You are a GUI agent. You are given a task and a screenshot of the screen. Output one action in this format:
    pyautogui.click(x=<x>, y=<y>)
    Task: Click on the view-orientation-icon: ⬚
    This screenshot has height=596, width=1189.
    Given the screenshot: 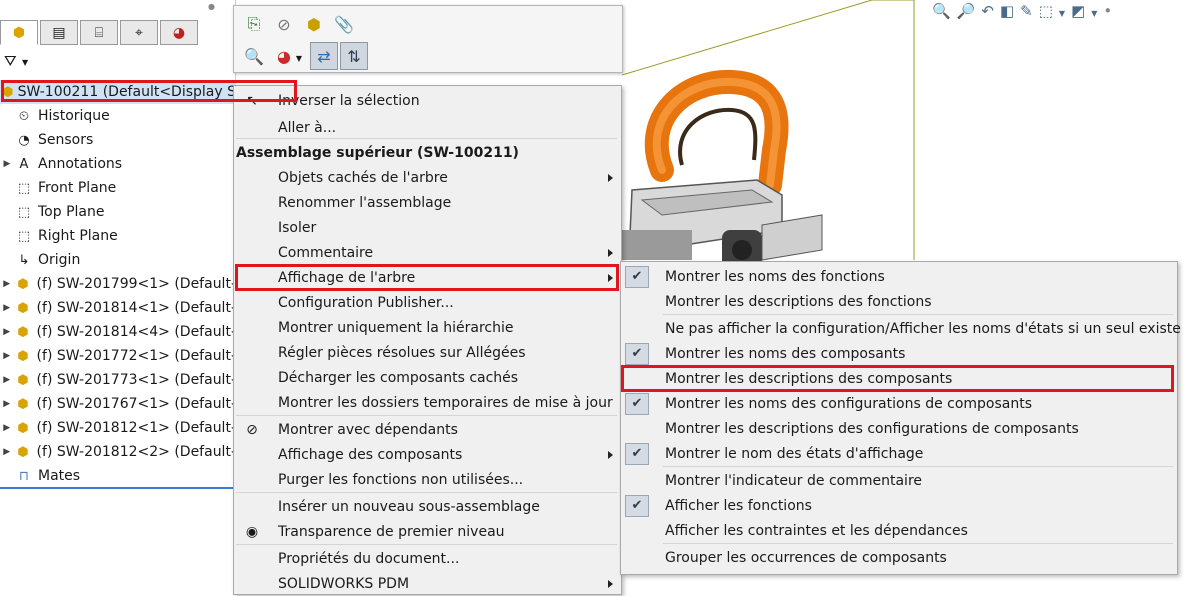 What is the action you would take?
    pyautogui.click(x=1049, y=11)
    